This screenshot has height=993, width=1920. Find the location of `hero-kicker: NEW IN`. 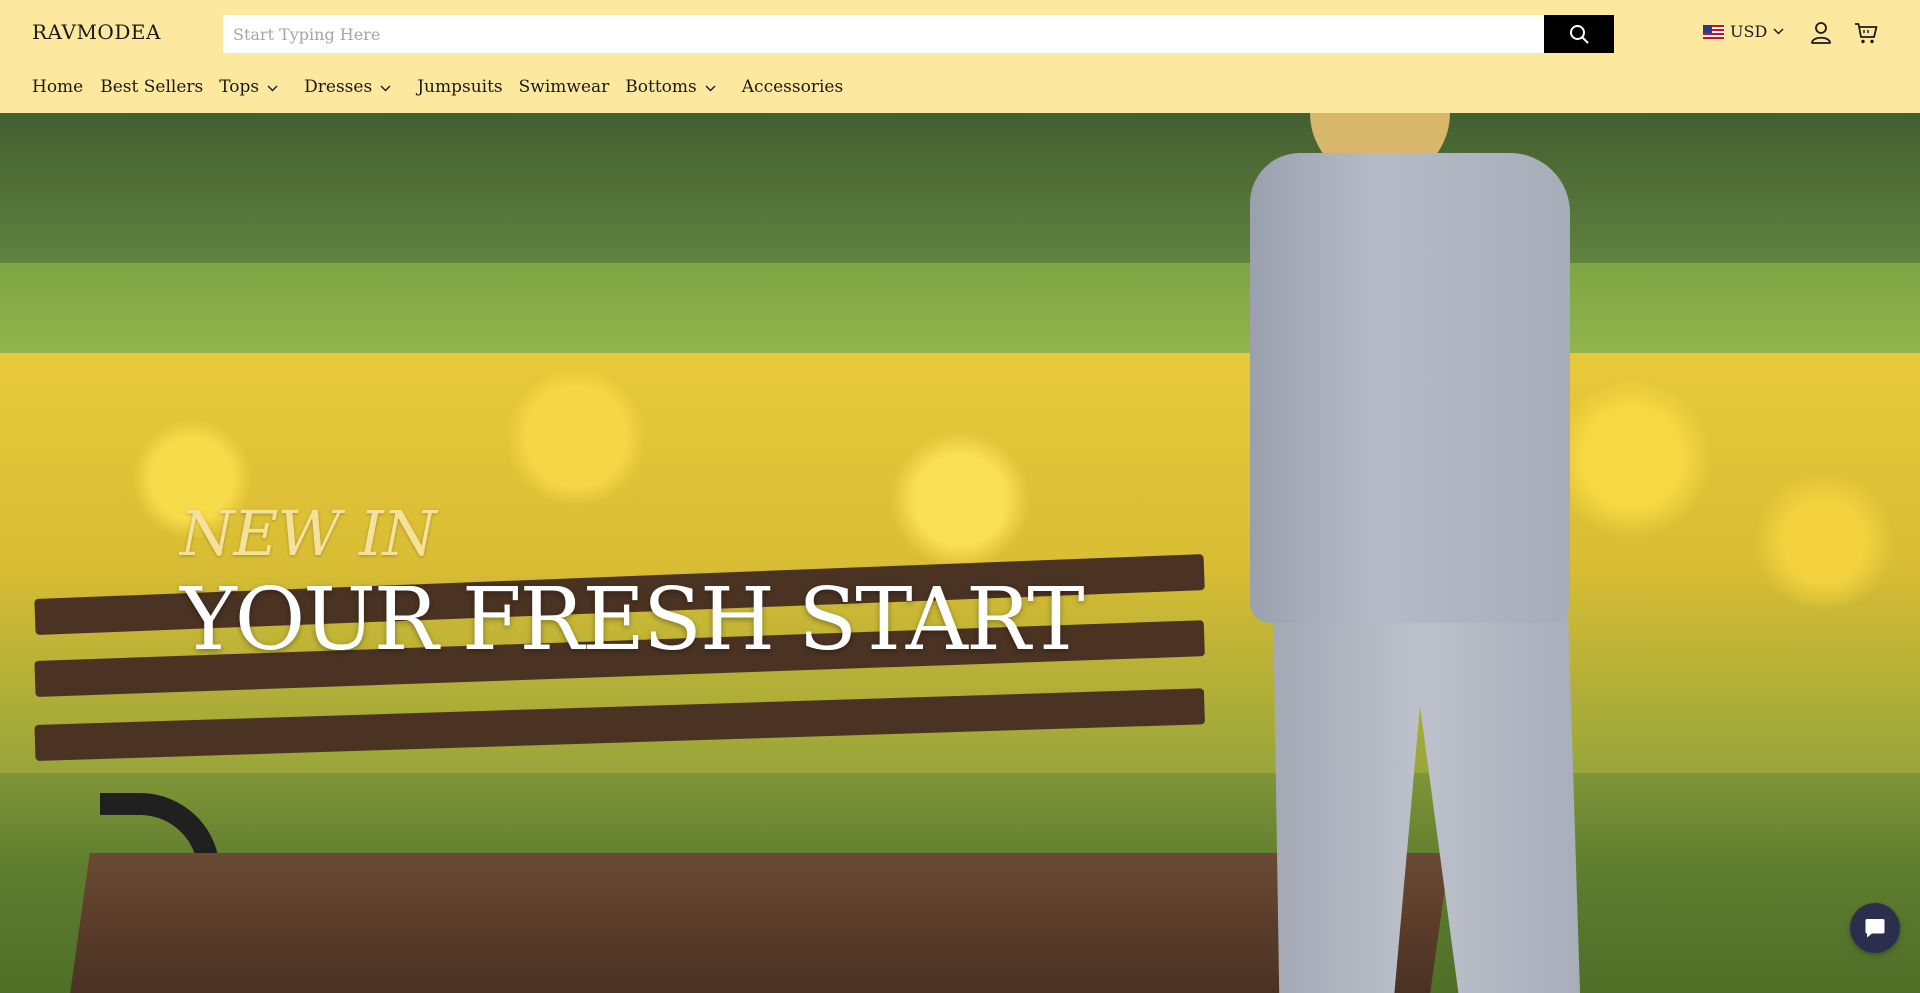

hero-kicker: NEW IN is located at coordinates (308, 533).